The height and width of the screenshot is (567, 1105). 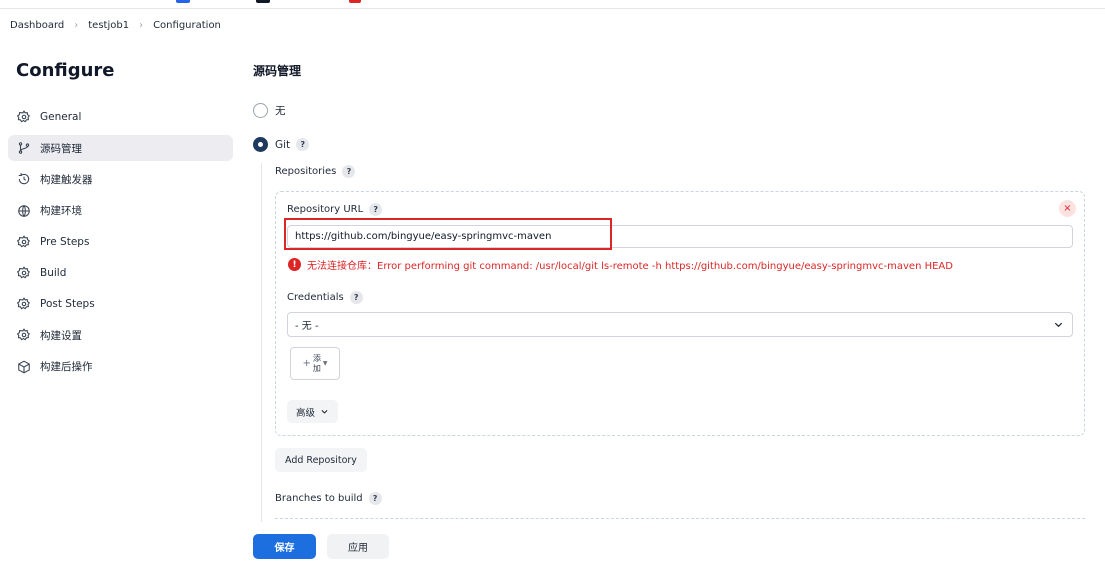 I want to click on credentials-selected-value: - 无 -, so click(x=307, y=326).